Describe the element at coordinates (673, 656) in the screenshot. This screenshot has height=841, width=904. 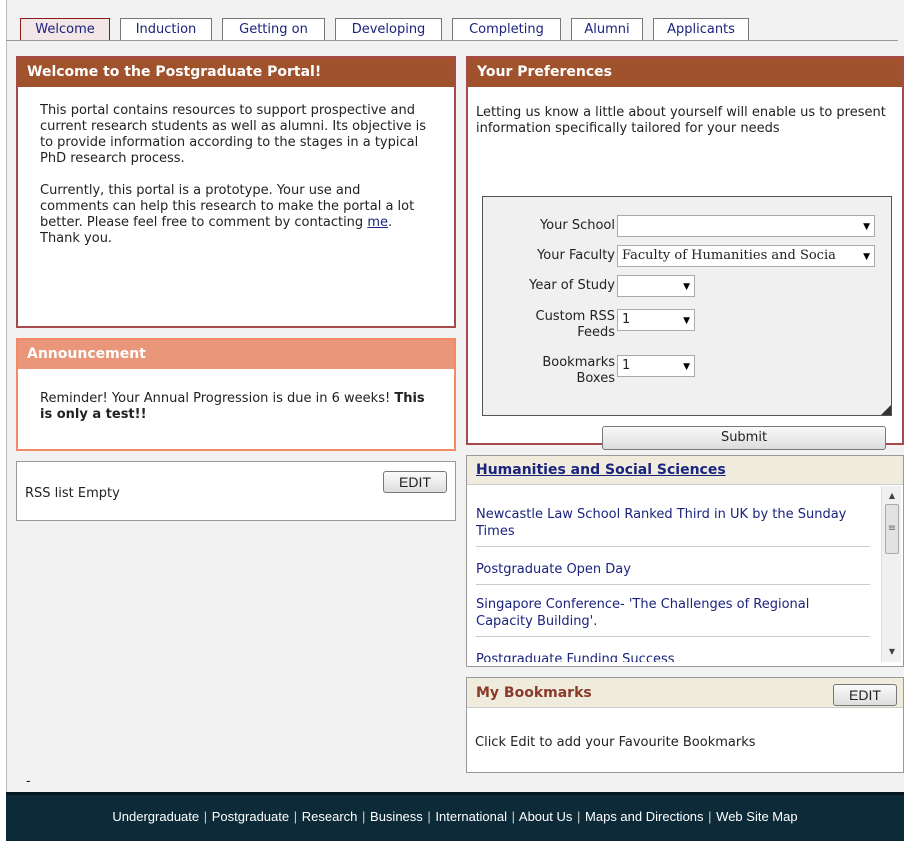
I see `news-item: Postgraduate Funding Success` at that location.